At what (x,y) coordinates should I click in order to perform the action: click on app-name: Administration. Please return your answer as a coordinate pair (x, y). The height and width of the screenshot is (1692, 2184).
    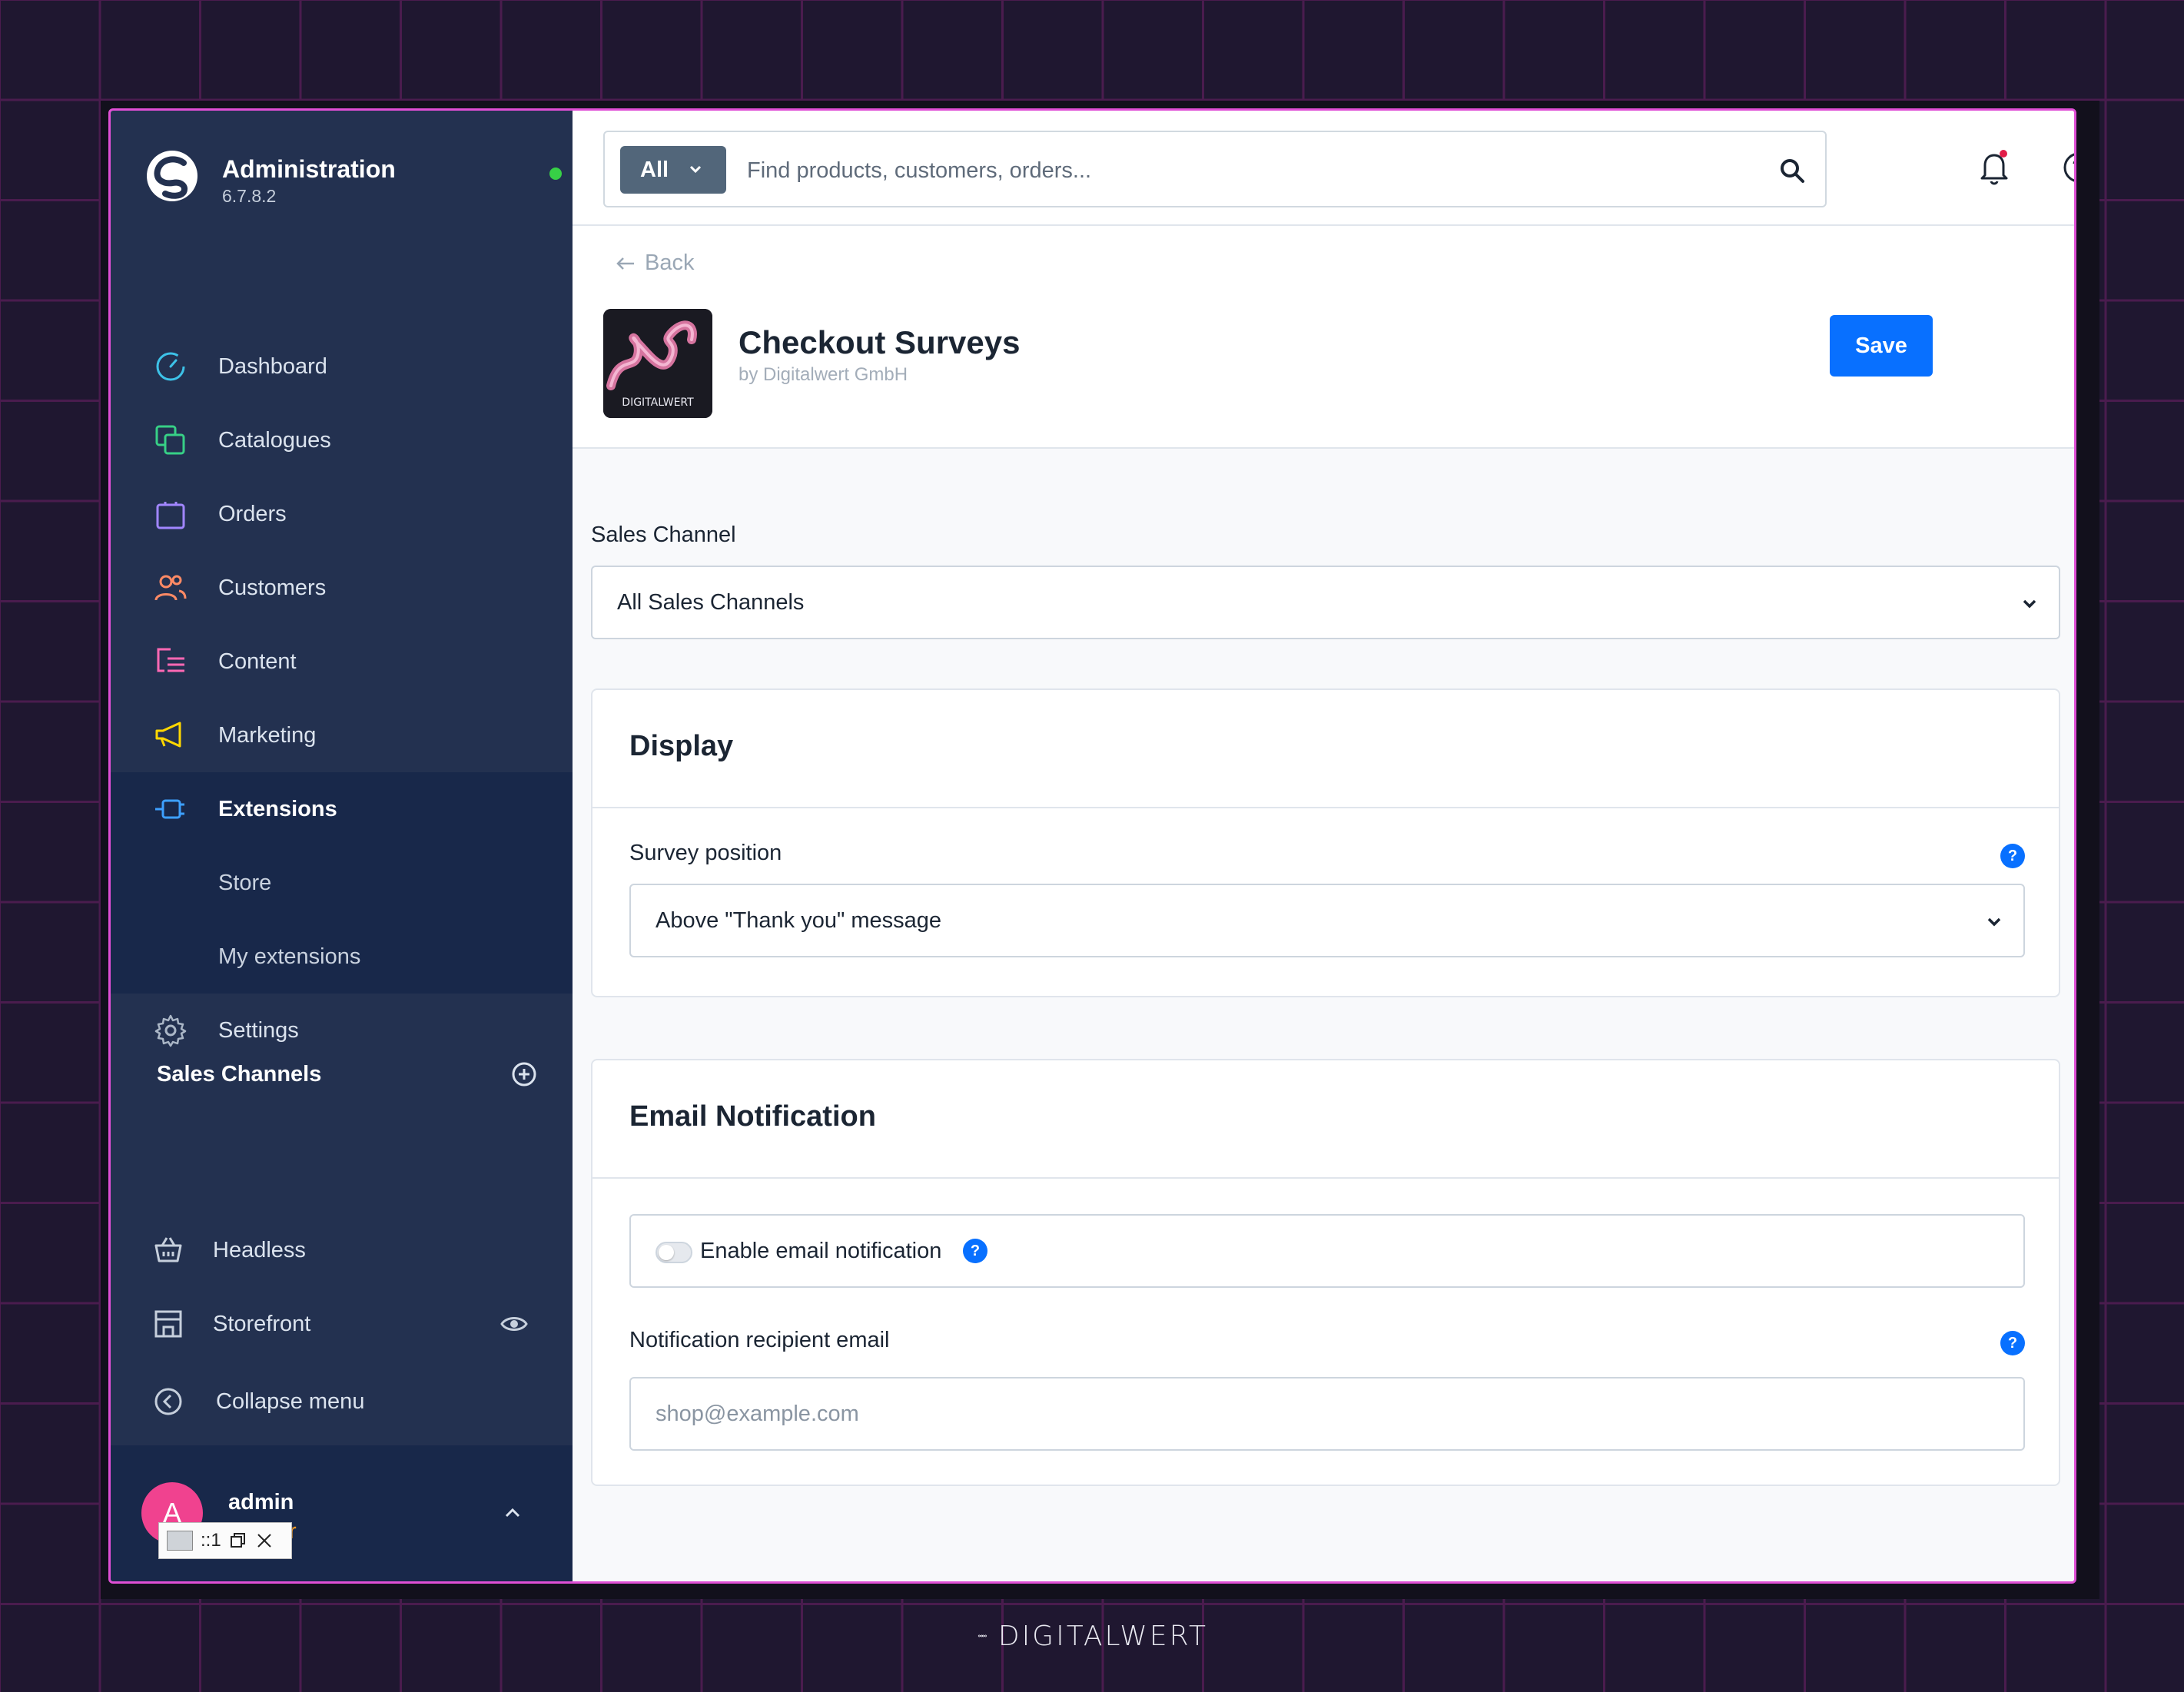
    Looking at the image, I should click on (309, 169).